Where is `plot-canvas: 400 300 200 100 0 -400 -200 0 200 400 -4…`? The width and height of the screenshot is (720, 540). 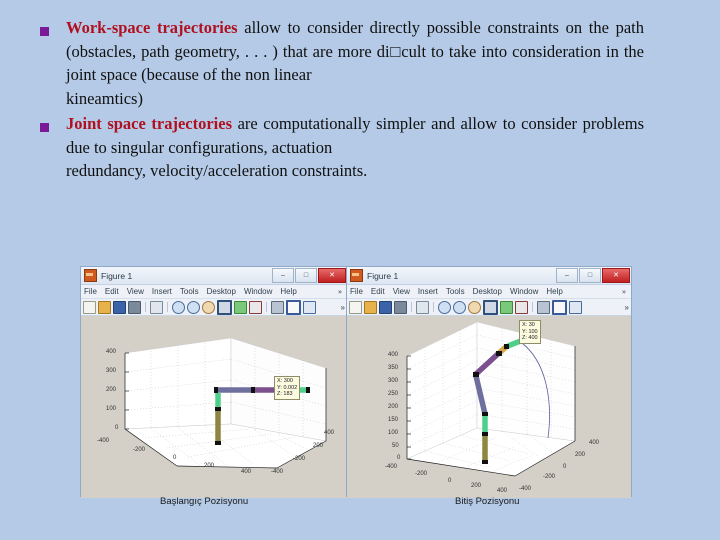 plot-canvas: 400 300 200 100 0 -400 -200 0 200 400 -4… is located at coordinates (214, 407).